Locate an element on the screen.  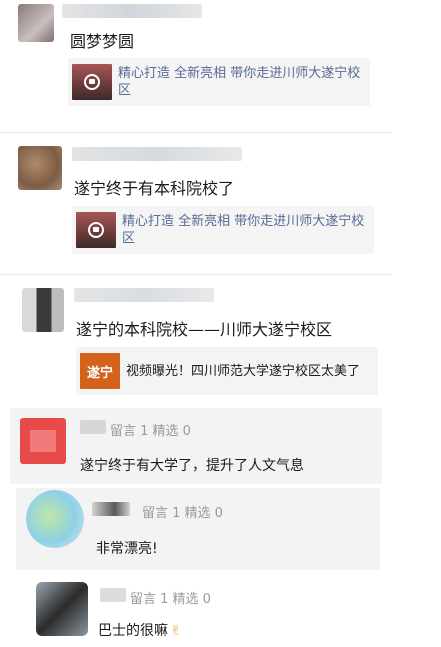
comment-text: 巴士的很嘛 ✌ is located at coordinates (140, 630).